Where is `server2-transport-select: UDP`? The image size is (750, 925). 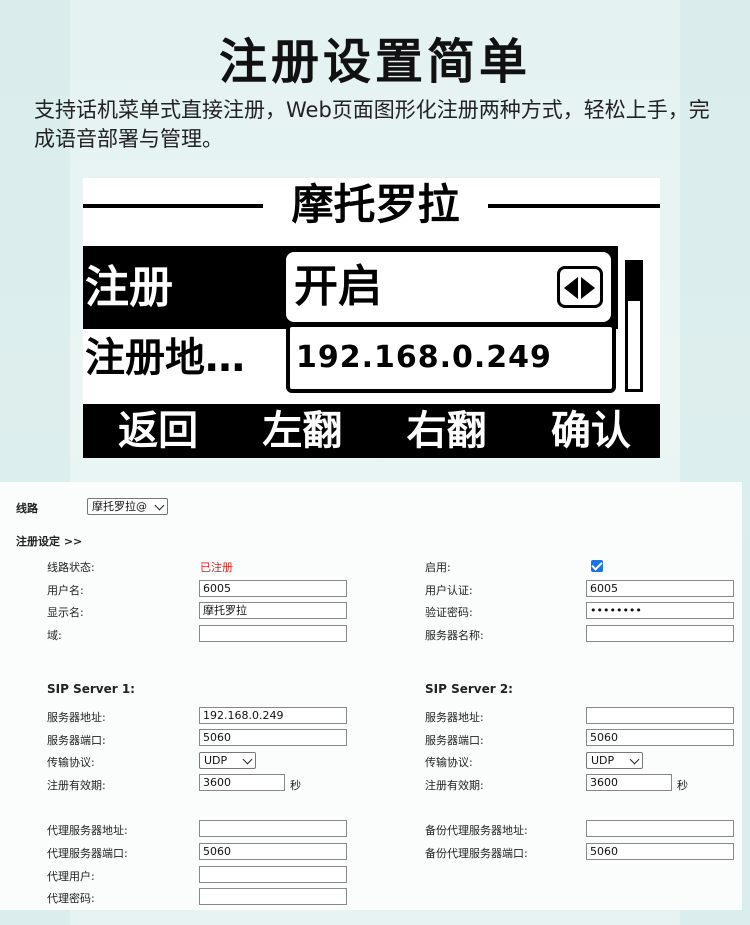
server2-transport-select: UDP is located at coordinates (614, 760).